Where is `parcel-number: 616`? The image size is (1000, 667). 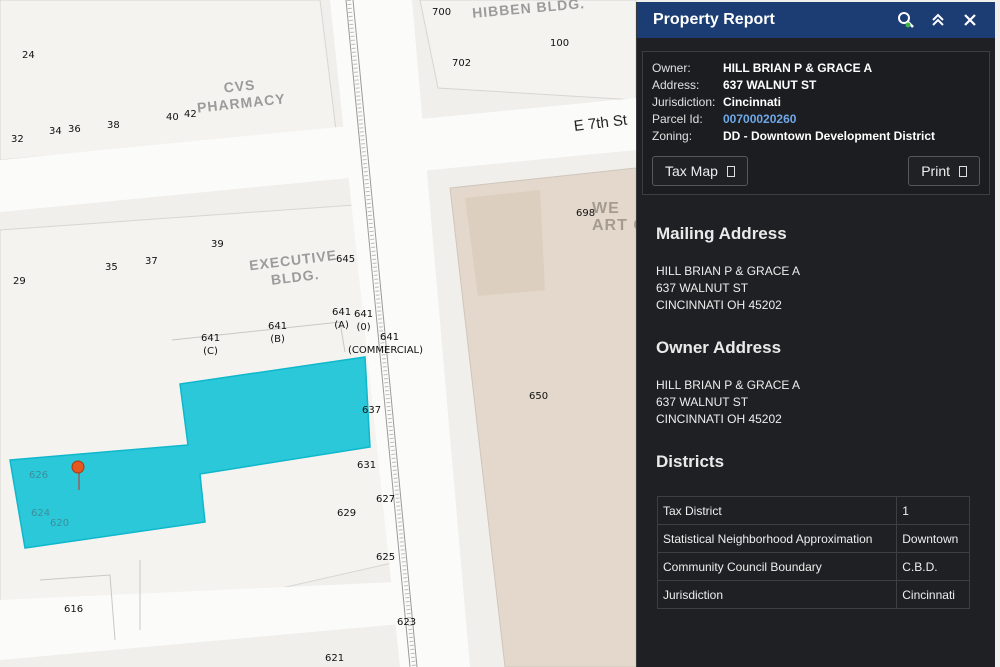
parcel-number: 616 is located at coordinates (74, 609).